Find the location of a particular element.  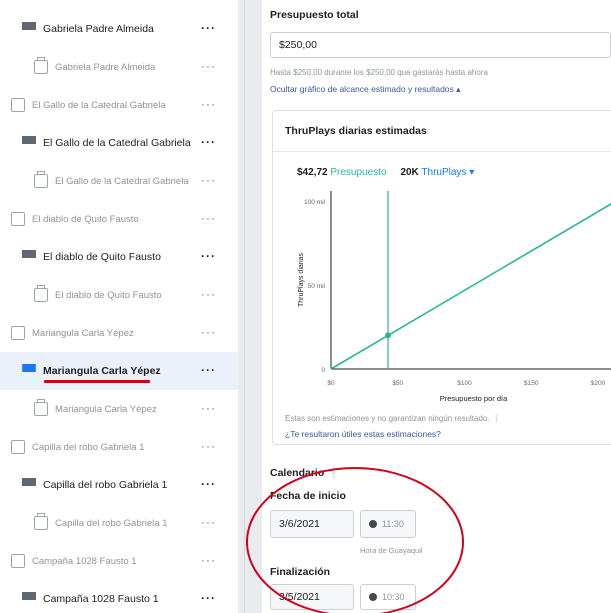

y-tick-label: 0 is located at coordinates (323, 370).